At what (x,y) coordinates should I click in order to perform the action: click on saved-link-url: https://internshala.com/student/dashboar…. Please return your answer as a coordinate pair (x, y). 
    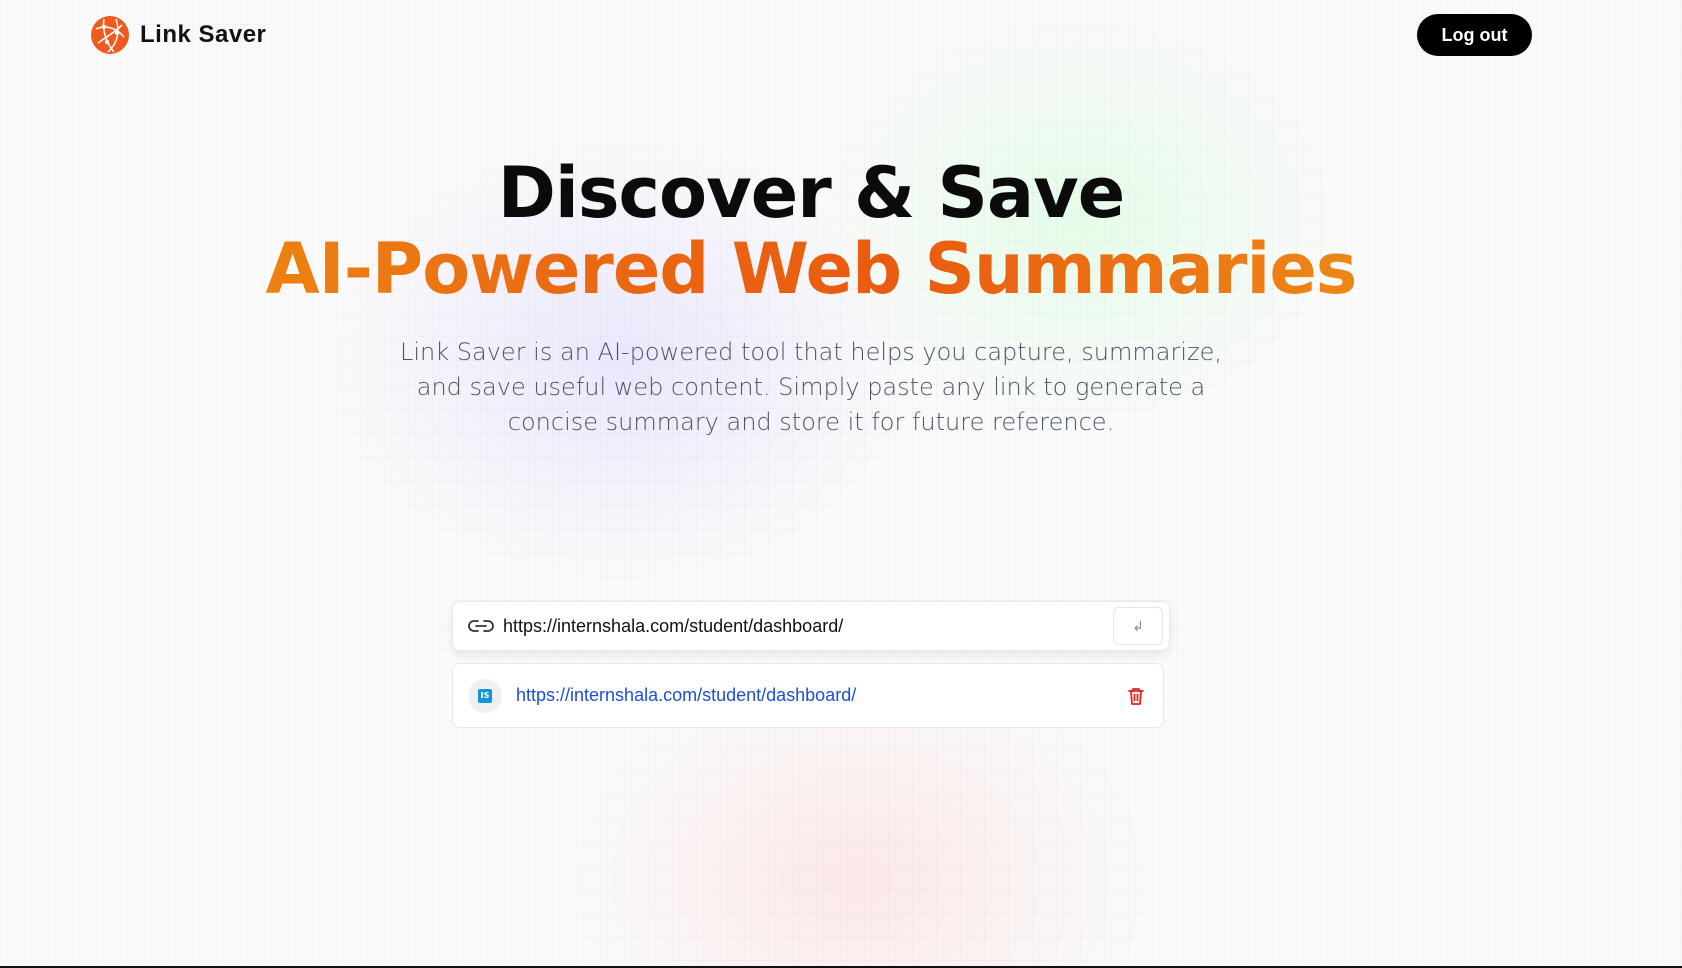
    Looking at the image, I should click on (820, 695).